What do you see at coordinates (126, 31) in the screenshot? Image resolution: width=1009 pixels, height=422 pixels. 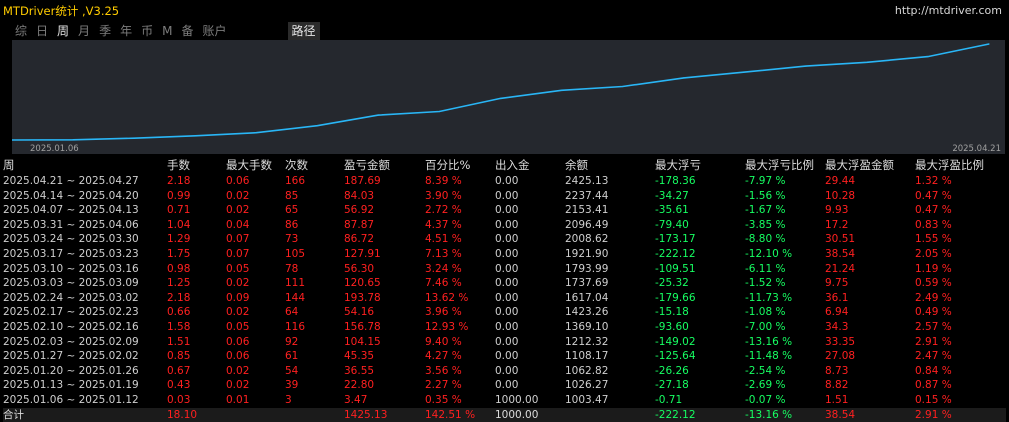 I see `tab-5: 年` at bounding box center [126, 31].